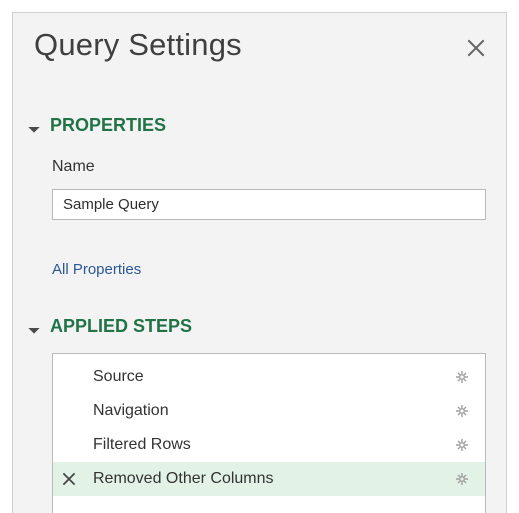  What do you see at coordinates (108, 125) in the screenshot?
I see `properties-heading-label: PROPERTIES` at bounding box center [108, 125].